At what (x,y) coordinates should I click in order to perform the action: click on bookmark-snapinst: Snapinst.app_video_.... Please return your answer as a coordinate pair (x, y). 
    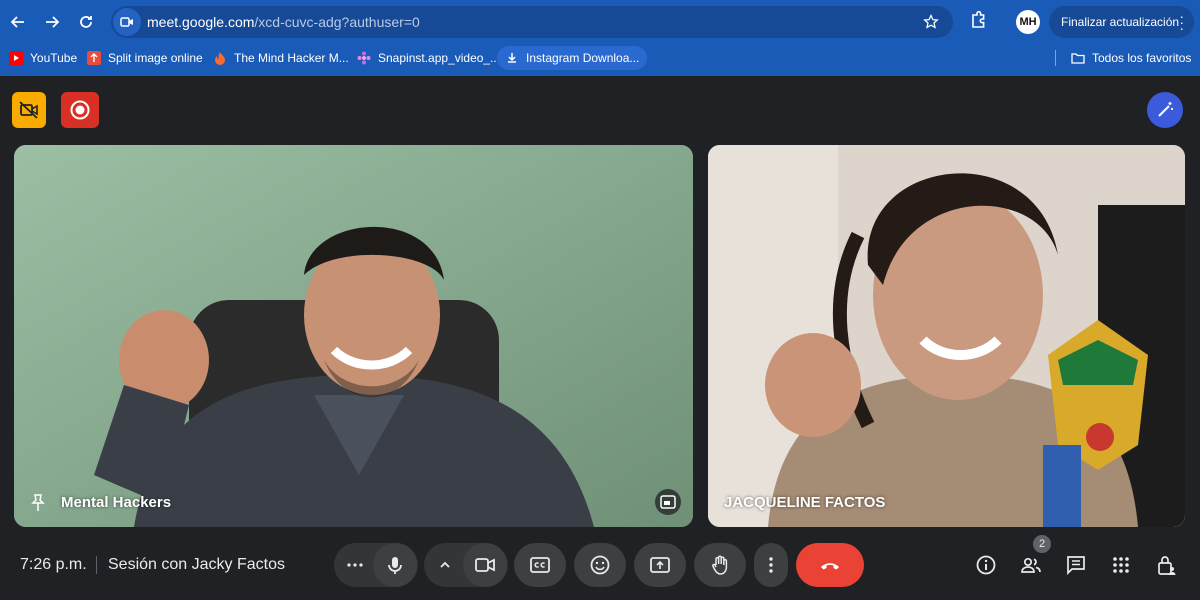
    Looking at the image, I should click on (428, 58).